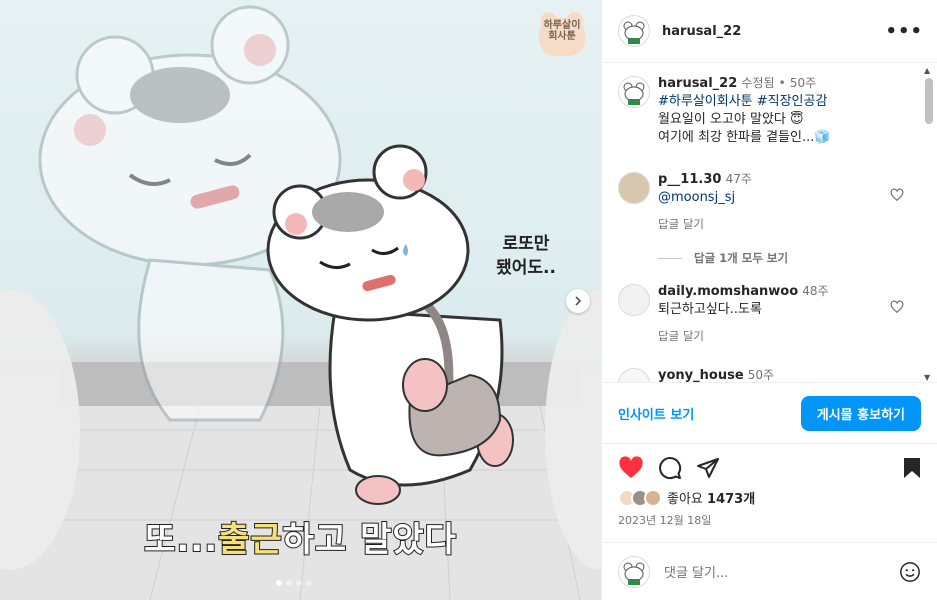 The height and width of the screenshot is (600, 937). Describe the element at coordinates (780, 198) in the screenshot. I see `comment-mention: @moonsj_sj` at that location.